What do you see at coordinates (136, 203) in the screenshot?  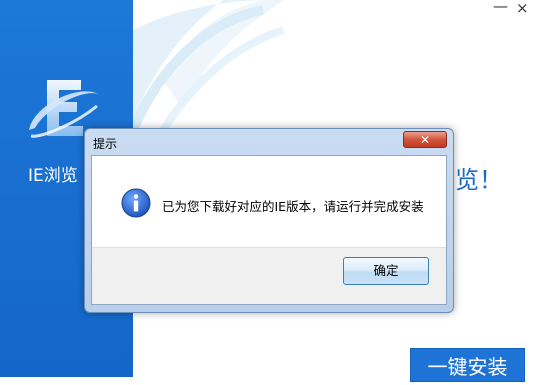 I see `info-icon` at bounding box center [136, 203].